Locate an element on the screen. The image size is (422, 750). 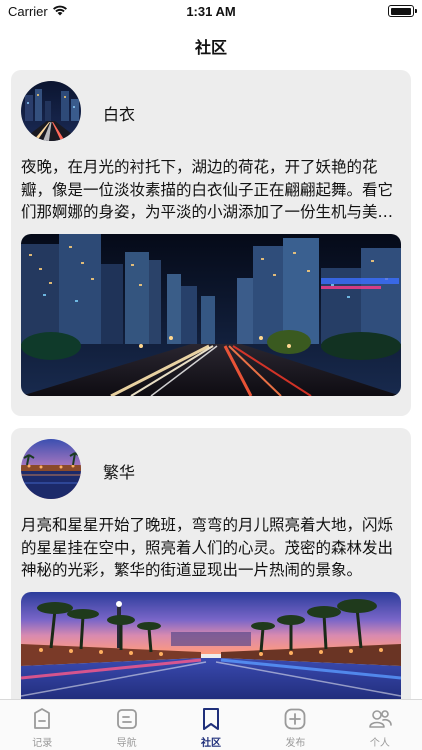
battery-icon is located at coordinates (402, 11).